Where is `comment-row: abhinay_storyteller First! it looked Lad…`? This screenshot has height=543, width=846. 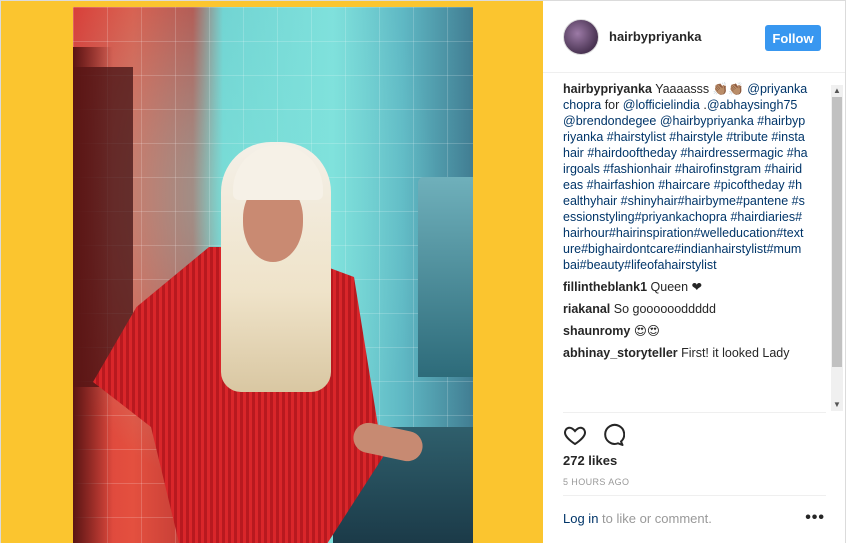
comment-row: abhinay_storyteller First! it looked Lad… is located at coordinates (685, 353).